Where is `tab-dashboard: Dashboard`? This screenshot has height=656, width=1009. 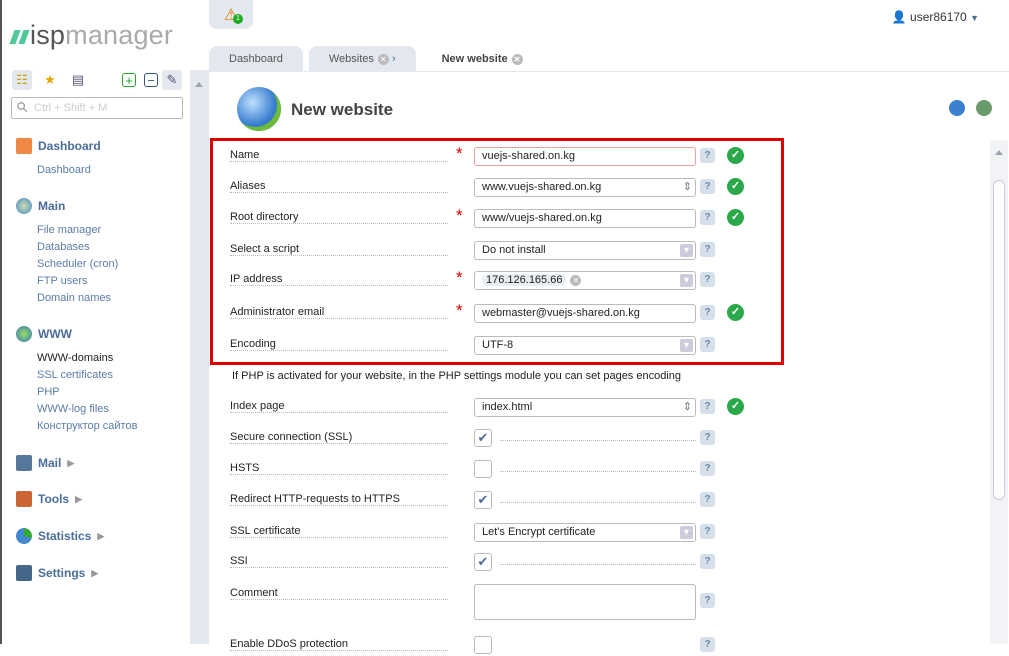
tab-dashboard: Dashboard is located at coordinates (256, 58).